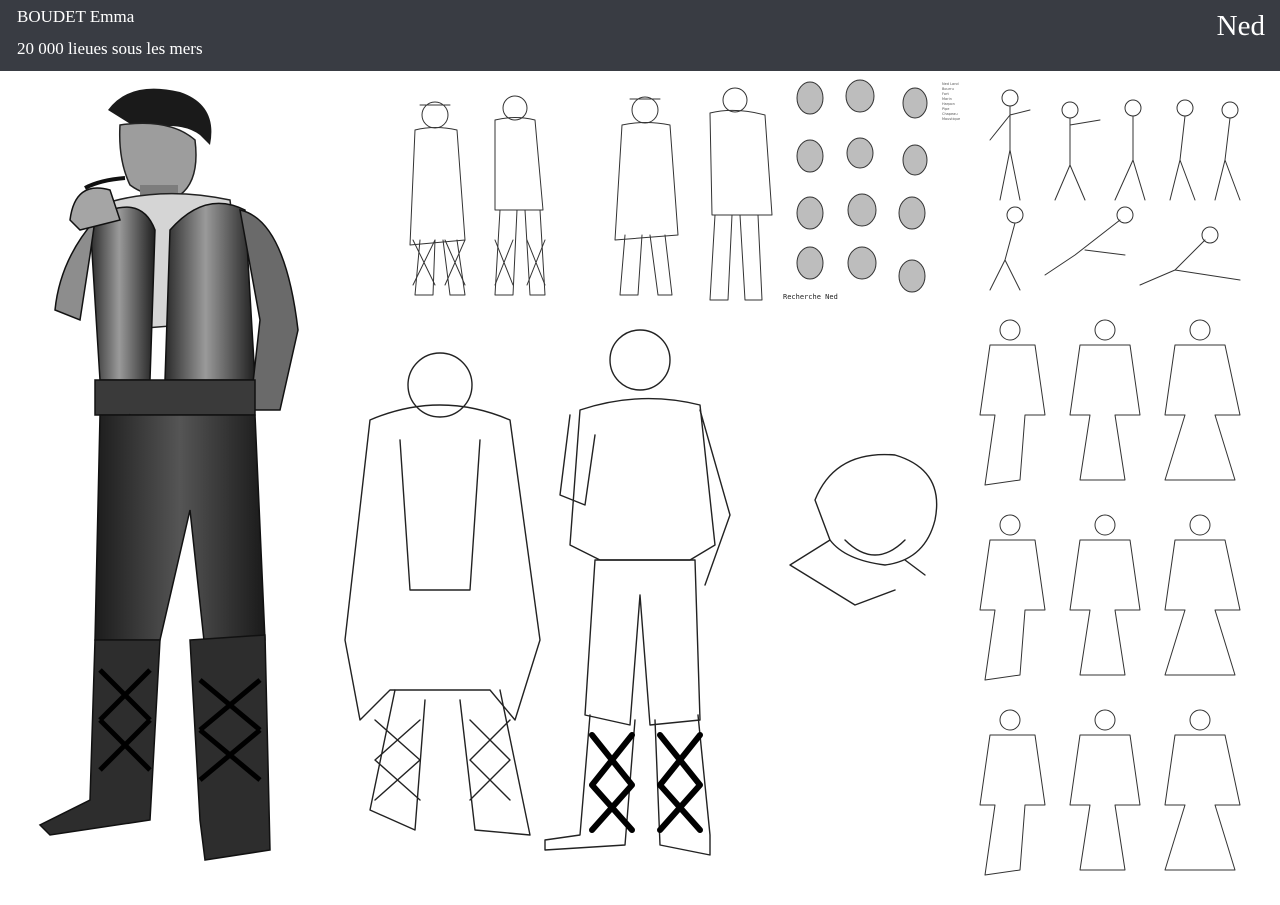 The image size is (1280, 905). Describe the element at coordinates (76, 16) in the screenshot. I see `author-name: BOUDET Emma` at that location.